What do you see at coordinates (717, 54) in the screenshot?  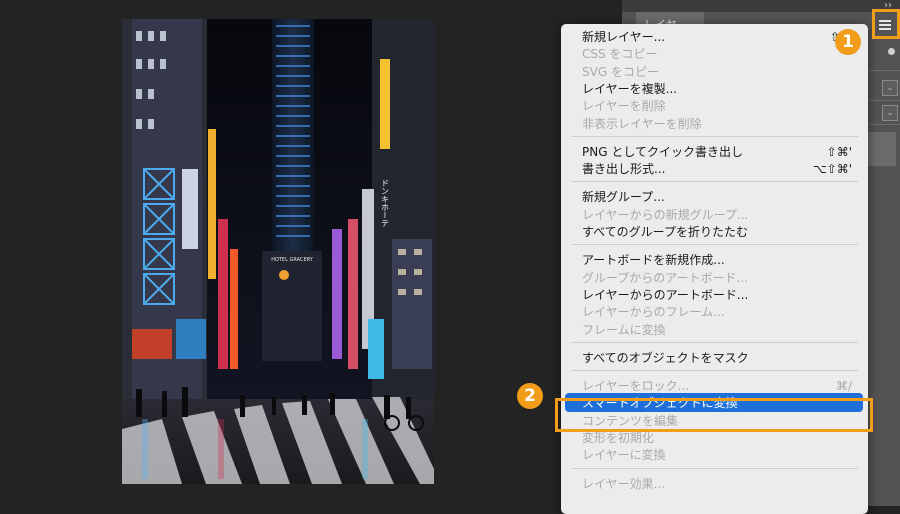 I see `menu-item: CSS をコピー` at bounding box center [717, 54].